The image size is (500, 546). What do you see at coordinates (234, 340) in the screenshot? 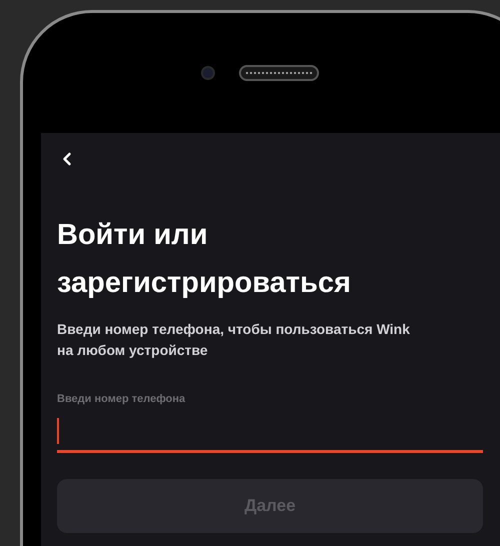
I see `subtitle: Введи номер телефона, чтобы пользоваться Wink на любом устройстве` at bounding box center [234, 340].